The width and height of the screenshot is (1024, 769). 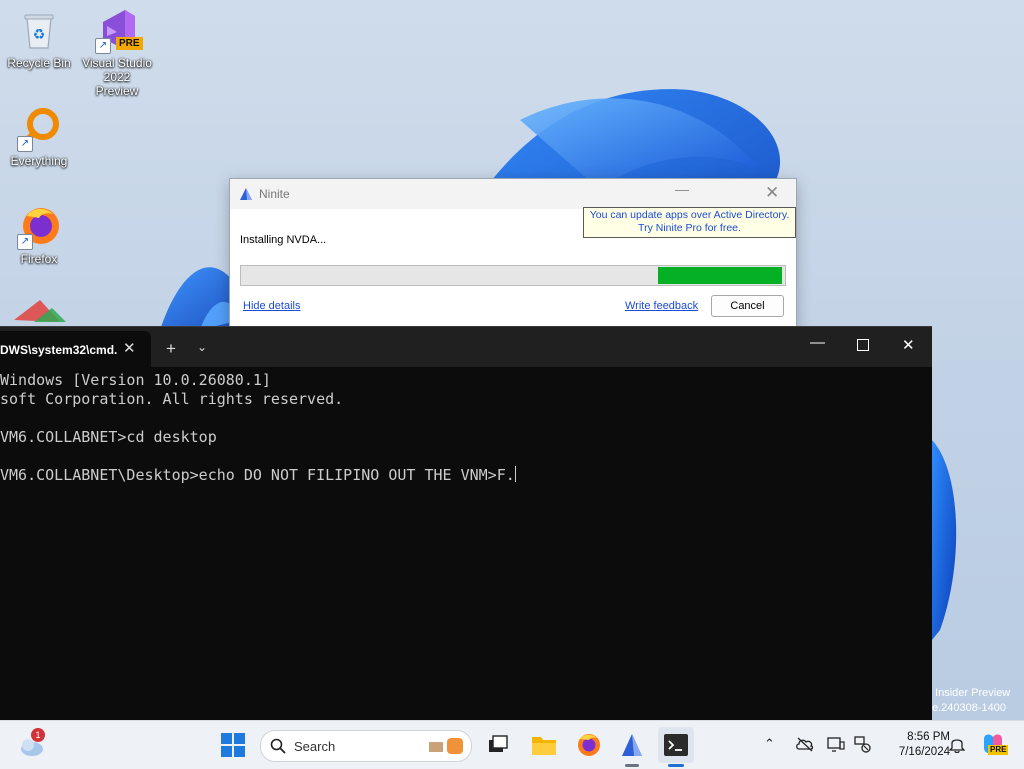 What do you see at coordinates (769, 744) in the screenshot?
I see `chevron-up-icon: ⌃` at bounding box center [769, 744].